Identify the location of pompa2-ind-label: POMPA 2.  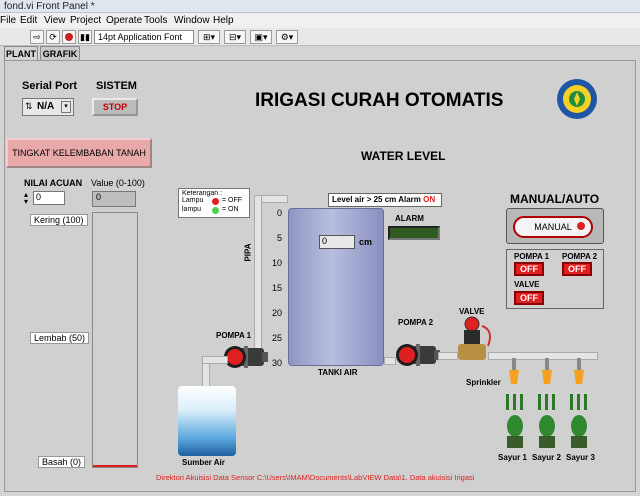
(580, 256).